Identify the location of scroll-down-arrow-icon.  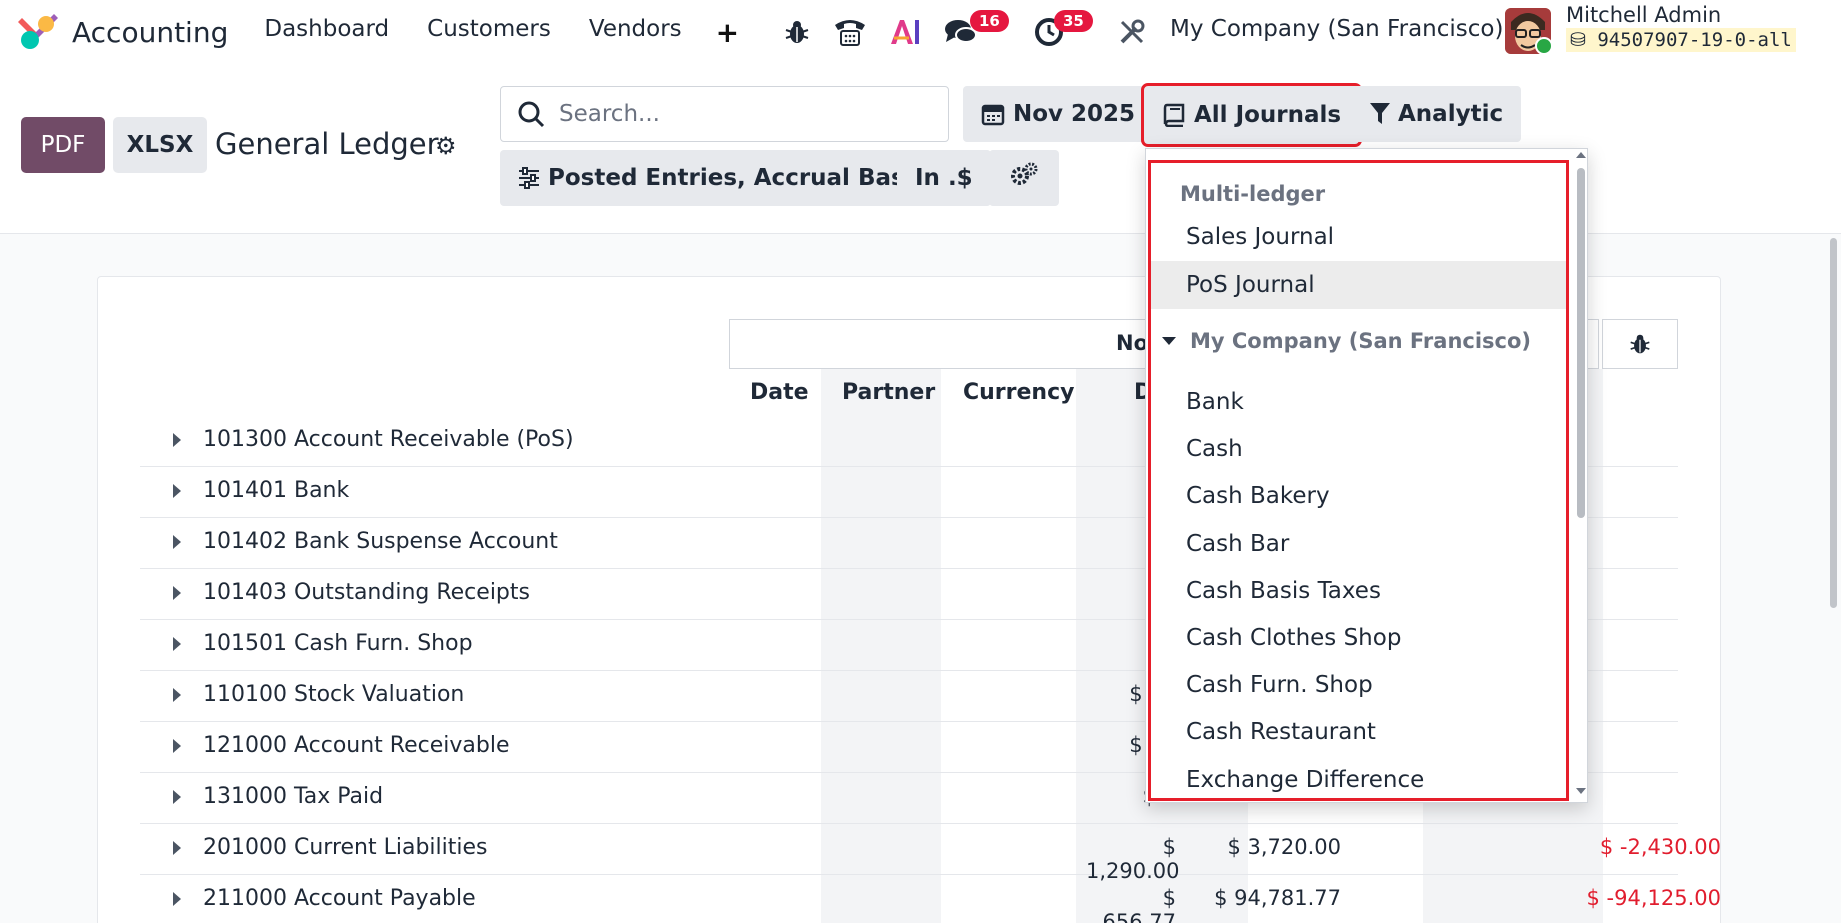
(1581, 791).